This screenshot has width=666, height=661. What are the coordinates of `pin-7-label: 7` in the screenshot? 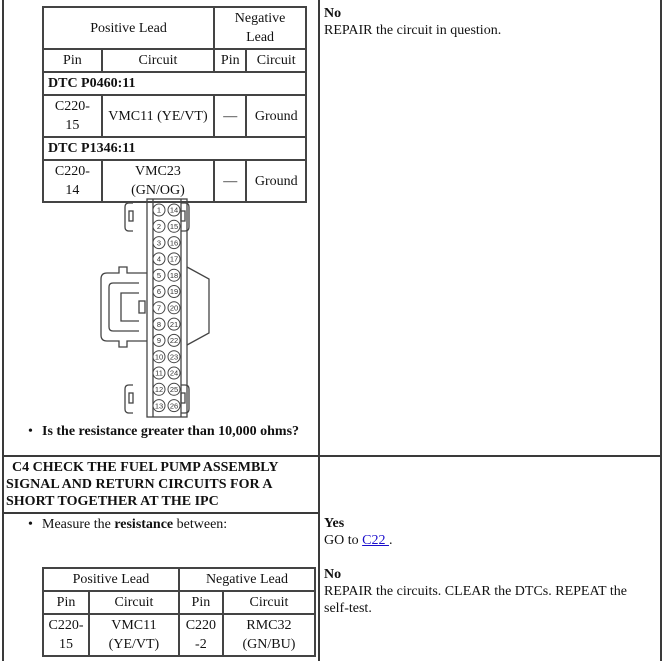 It's located at (159, 308).